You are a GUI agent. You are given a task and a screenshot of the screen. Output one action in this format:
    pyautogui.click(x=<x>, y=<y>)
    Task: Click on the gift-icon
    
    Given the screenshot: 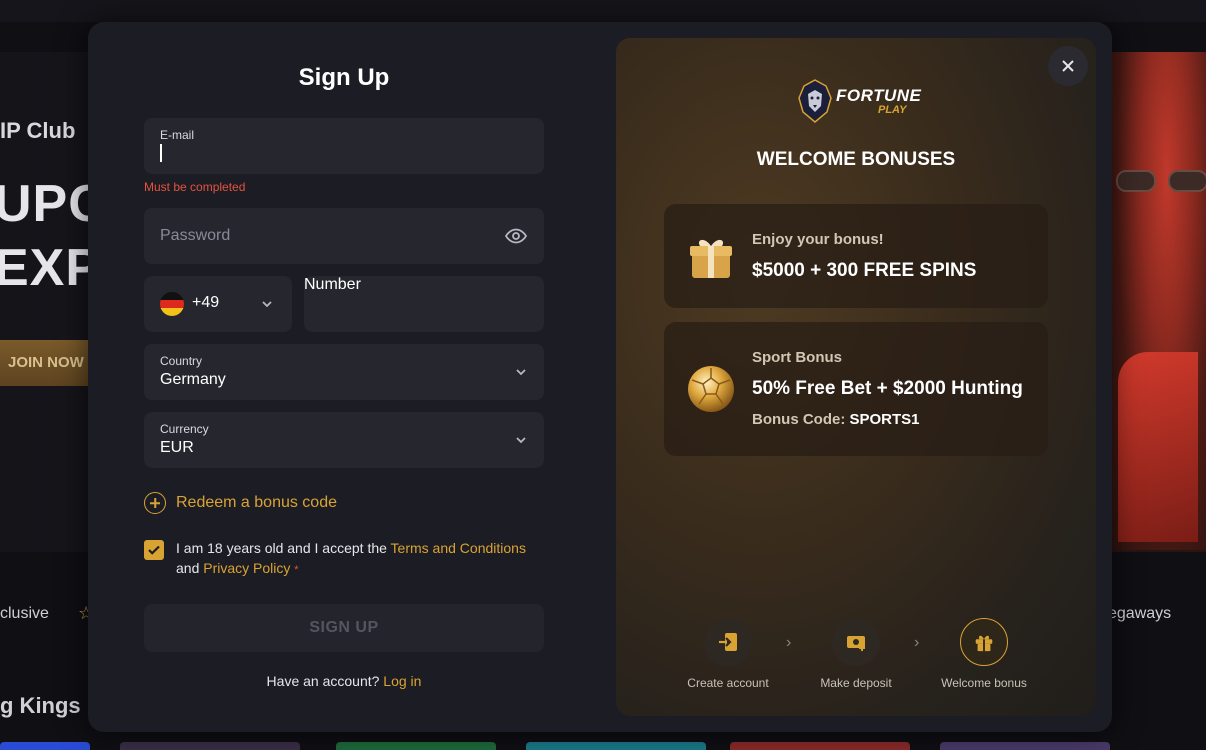 What is the action you would take?
    pyautogui.click(x=984, y=643)
    